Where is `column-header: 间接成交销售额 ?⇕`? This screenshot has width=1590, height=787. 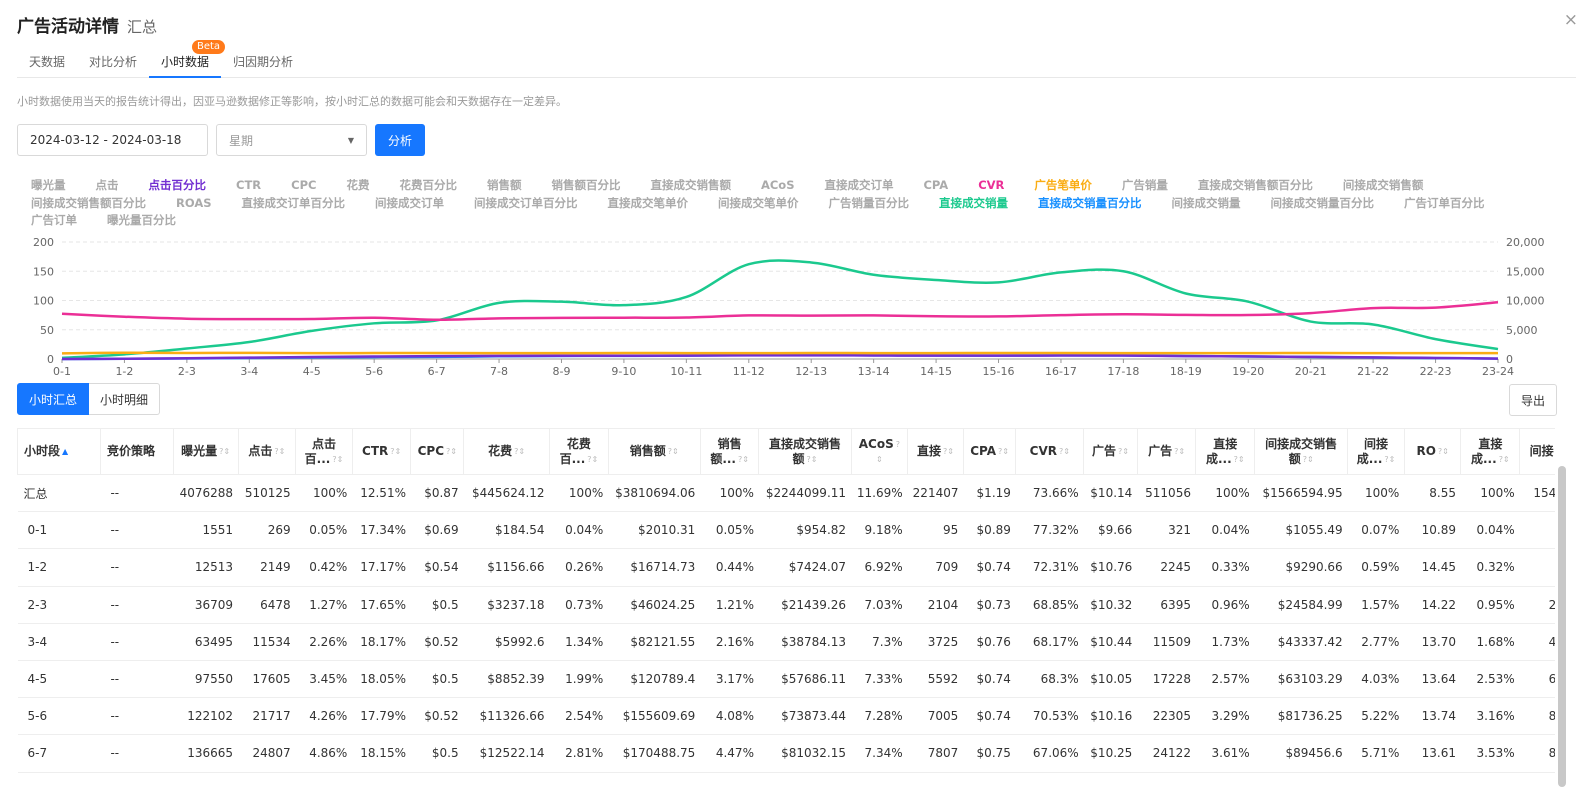
column-header: 间接成交销售额 ?⇕ is located at coordinates (1301, 451).